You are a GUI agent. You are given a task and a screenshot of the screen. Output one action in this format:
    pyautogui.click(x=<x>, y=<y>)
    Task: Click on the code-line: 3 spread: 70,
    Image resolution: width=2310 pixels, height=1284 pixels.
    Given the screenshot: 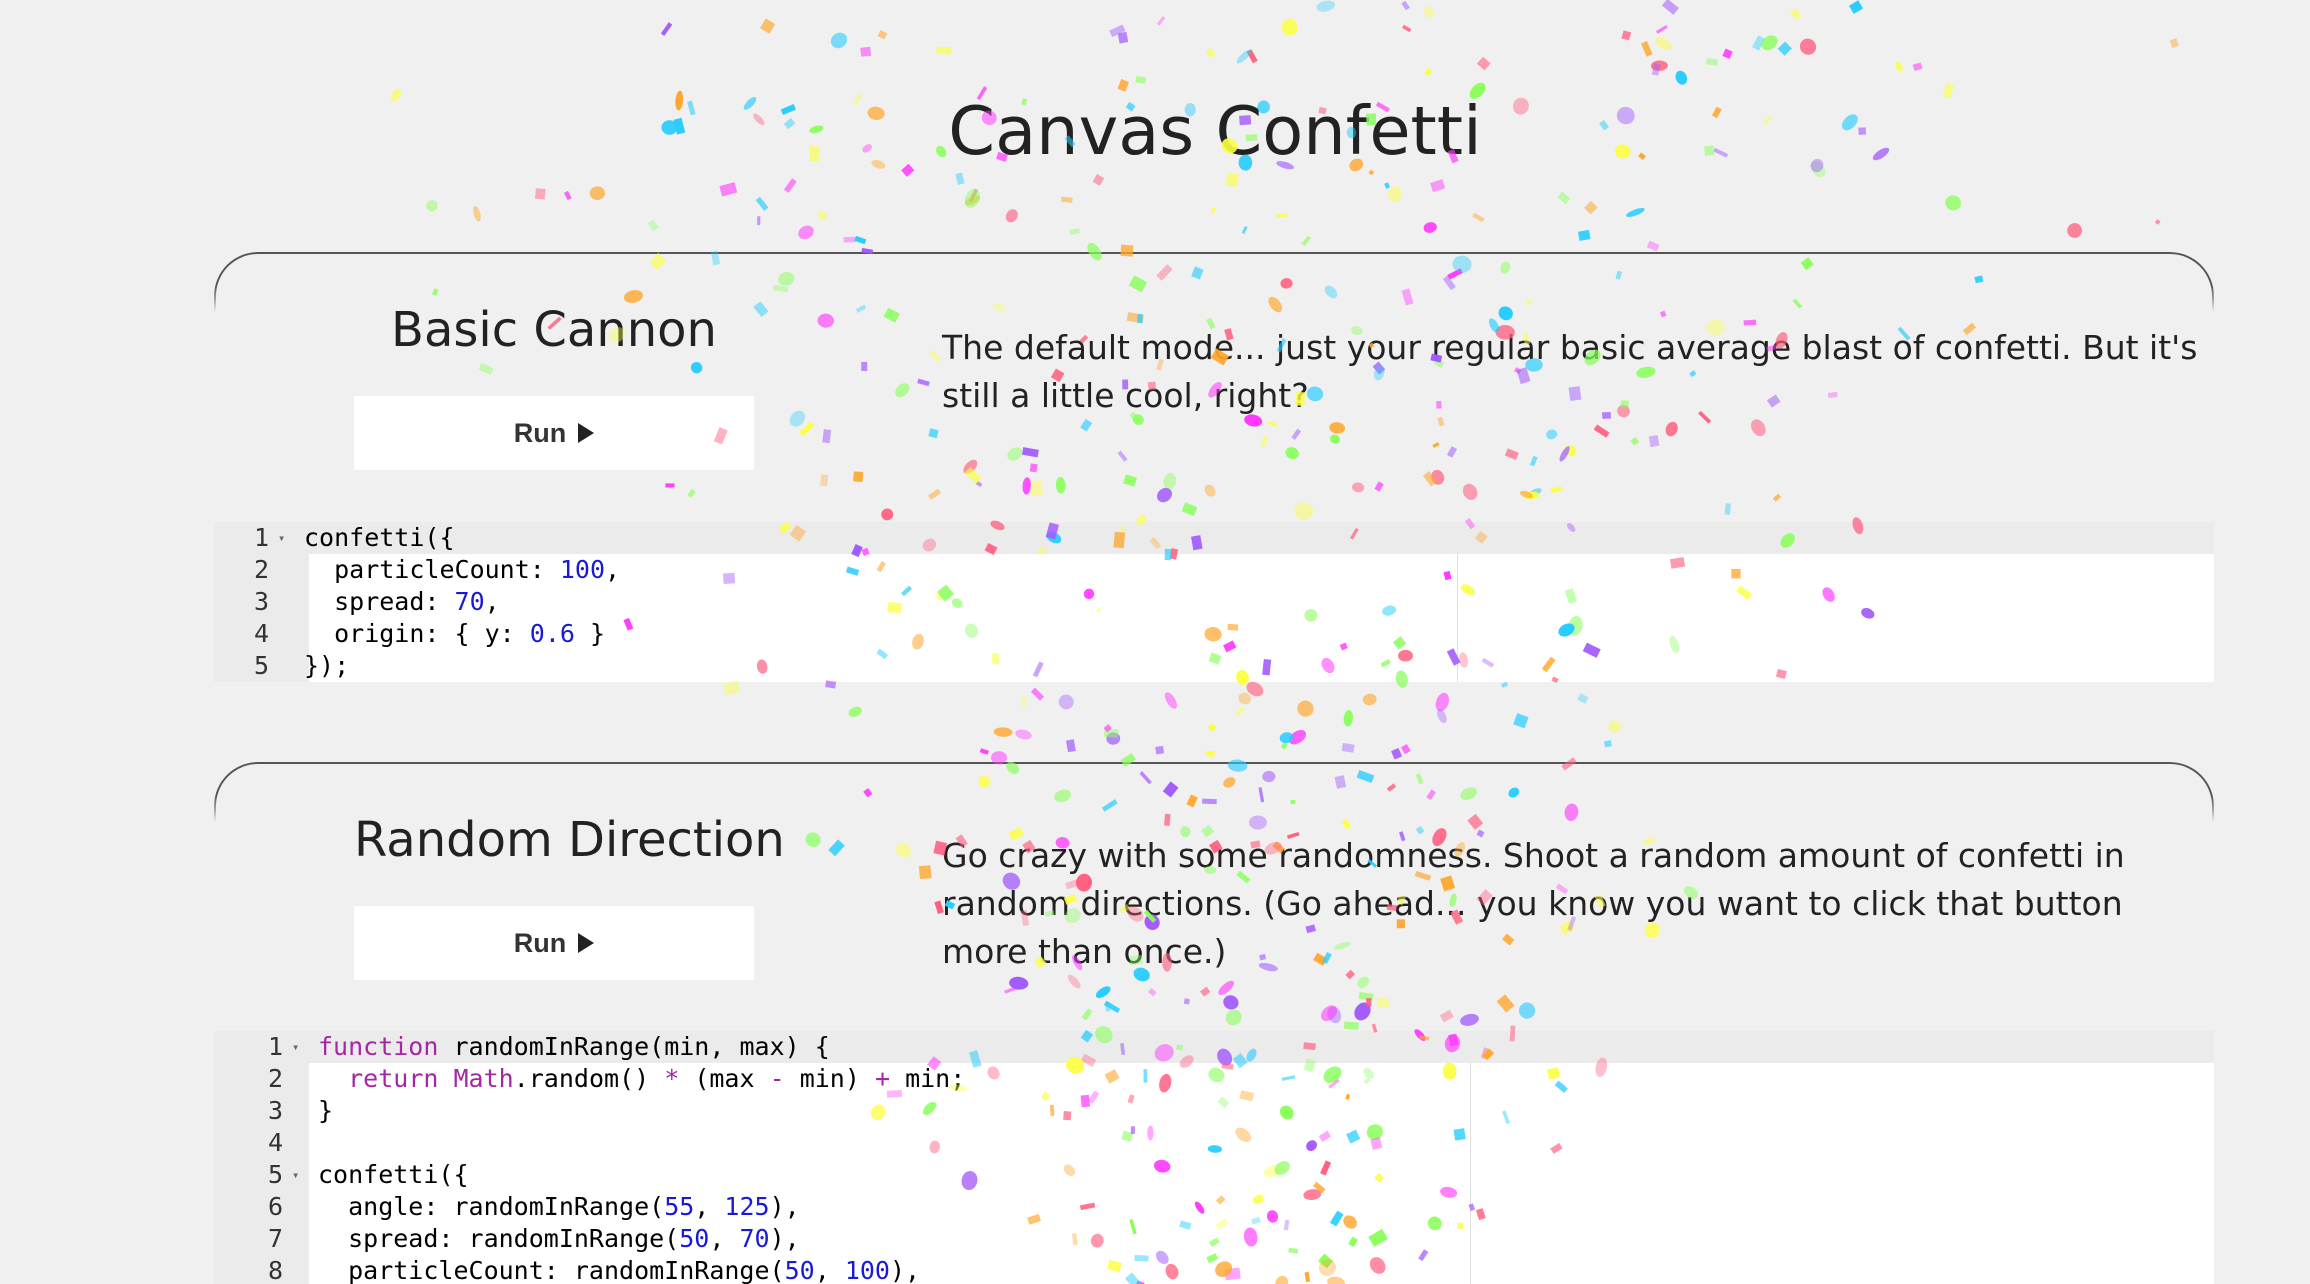 What is the action you would take?
    pyautogui.click(x=1214, y=602)
    